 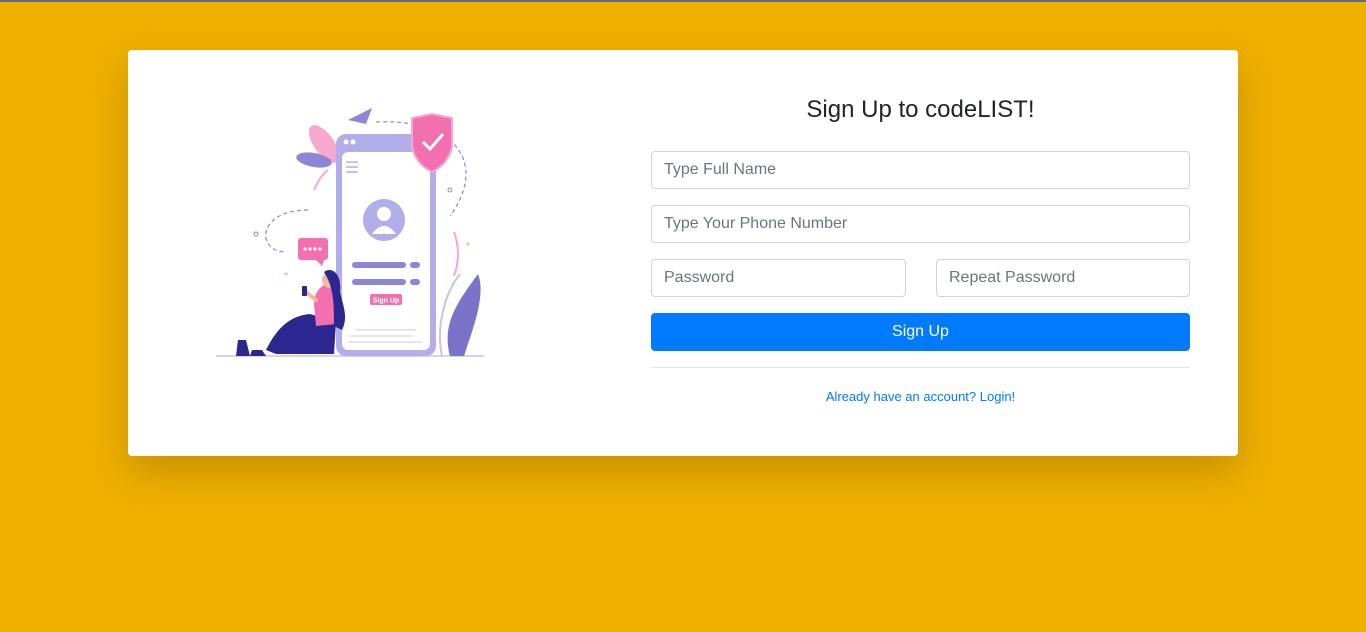 I want to click on page-title: Sign Up to codeLIST!, so click(x=920, y=109).